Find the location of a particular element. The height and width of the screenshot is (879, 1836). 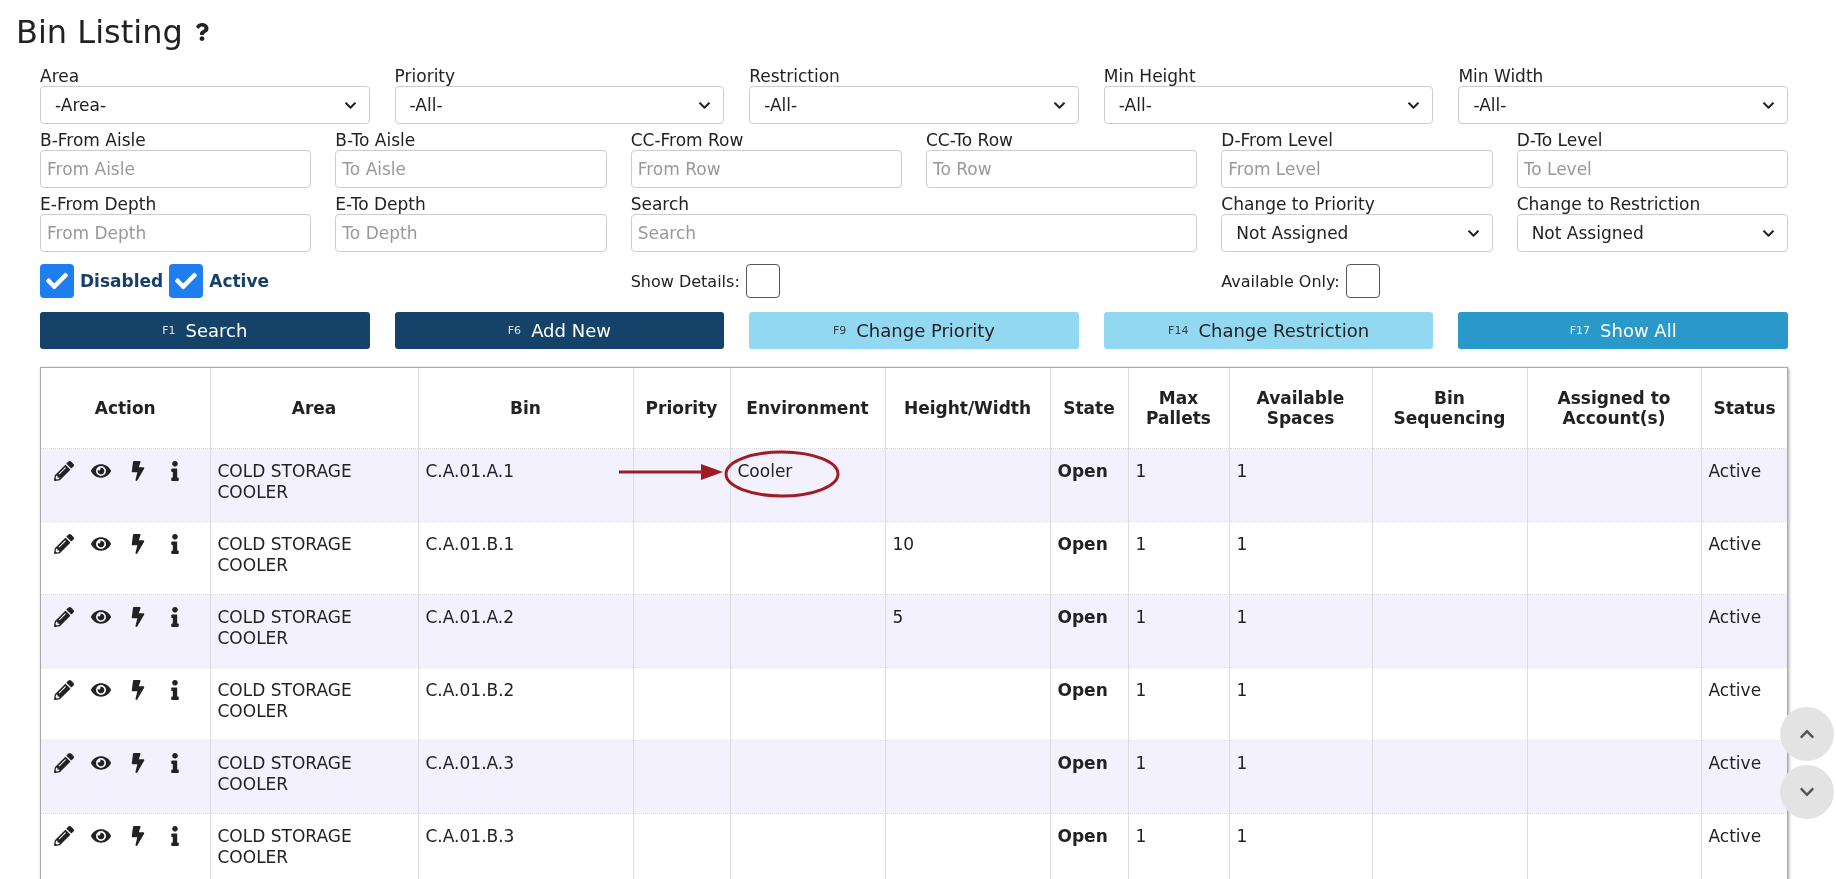

dropdown: -Area- is located at coordinates (205, 105).